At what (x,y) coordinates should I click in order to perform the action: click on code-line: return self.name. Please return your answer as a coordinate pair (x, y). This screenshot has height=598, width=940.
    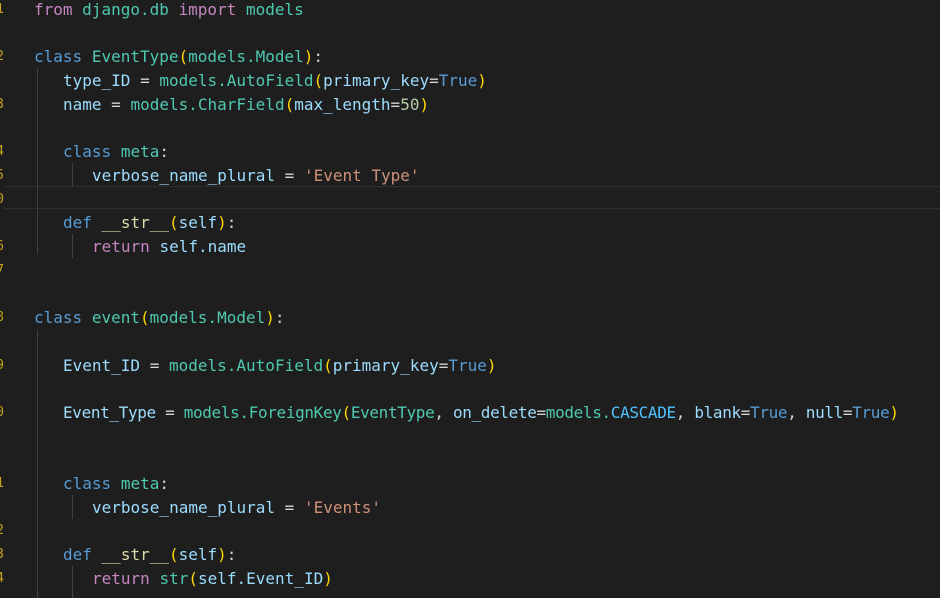
    Looking at the image, I should click on (169, 246).